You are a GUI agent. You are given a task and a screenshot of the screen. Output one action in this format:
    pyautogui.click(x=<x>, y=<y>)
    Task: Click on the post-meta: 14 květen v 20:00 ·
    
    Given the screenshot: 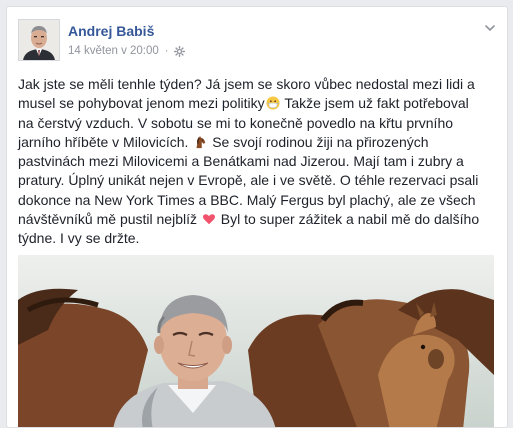 What is the action you would take?
    pyautogui.click(x=127, y=51)
    